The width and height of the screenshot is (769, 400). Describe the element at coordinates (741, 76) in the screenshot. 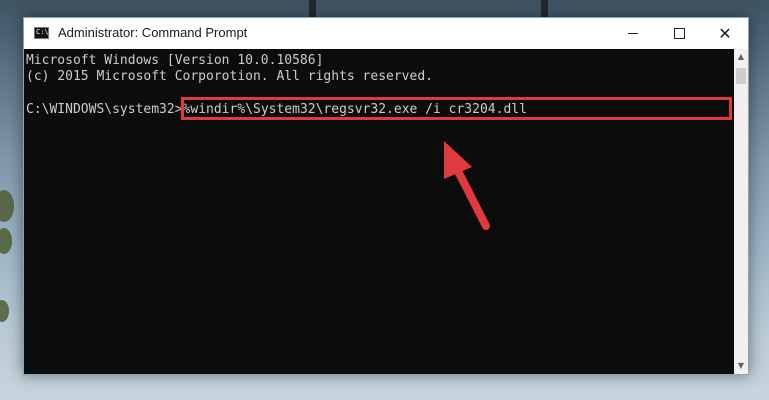

I see `scrollbar-thumb` at that location.